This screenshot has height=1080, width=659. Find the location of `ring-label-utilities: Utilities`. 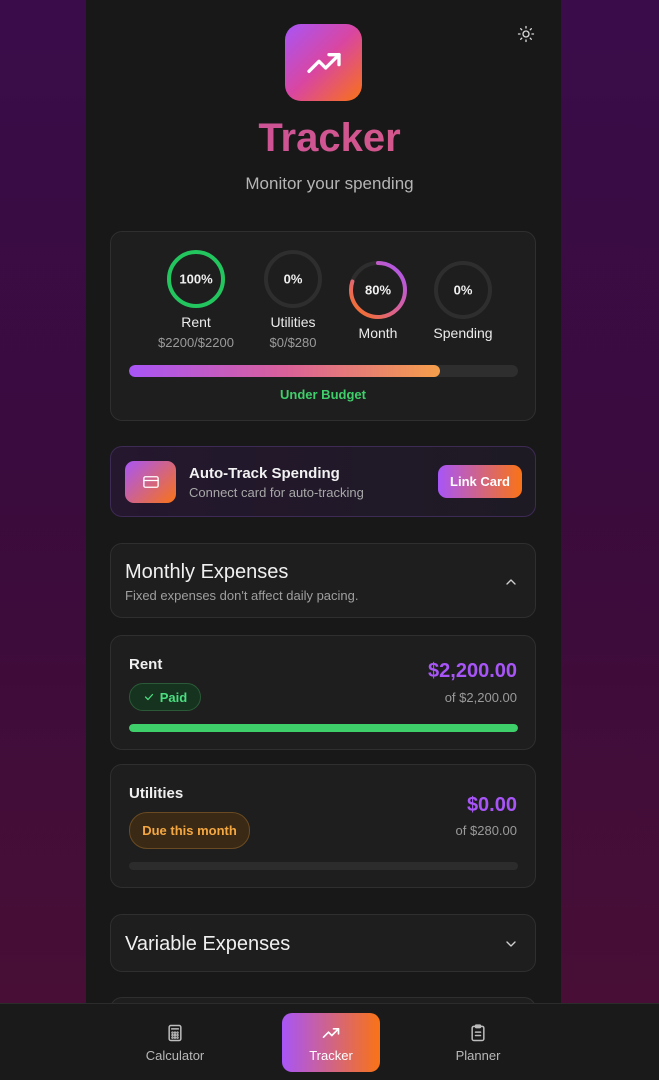

ring-label-utilities: Utilities is located at coordinates (293, 322).